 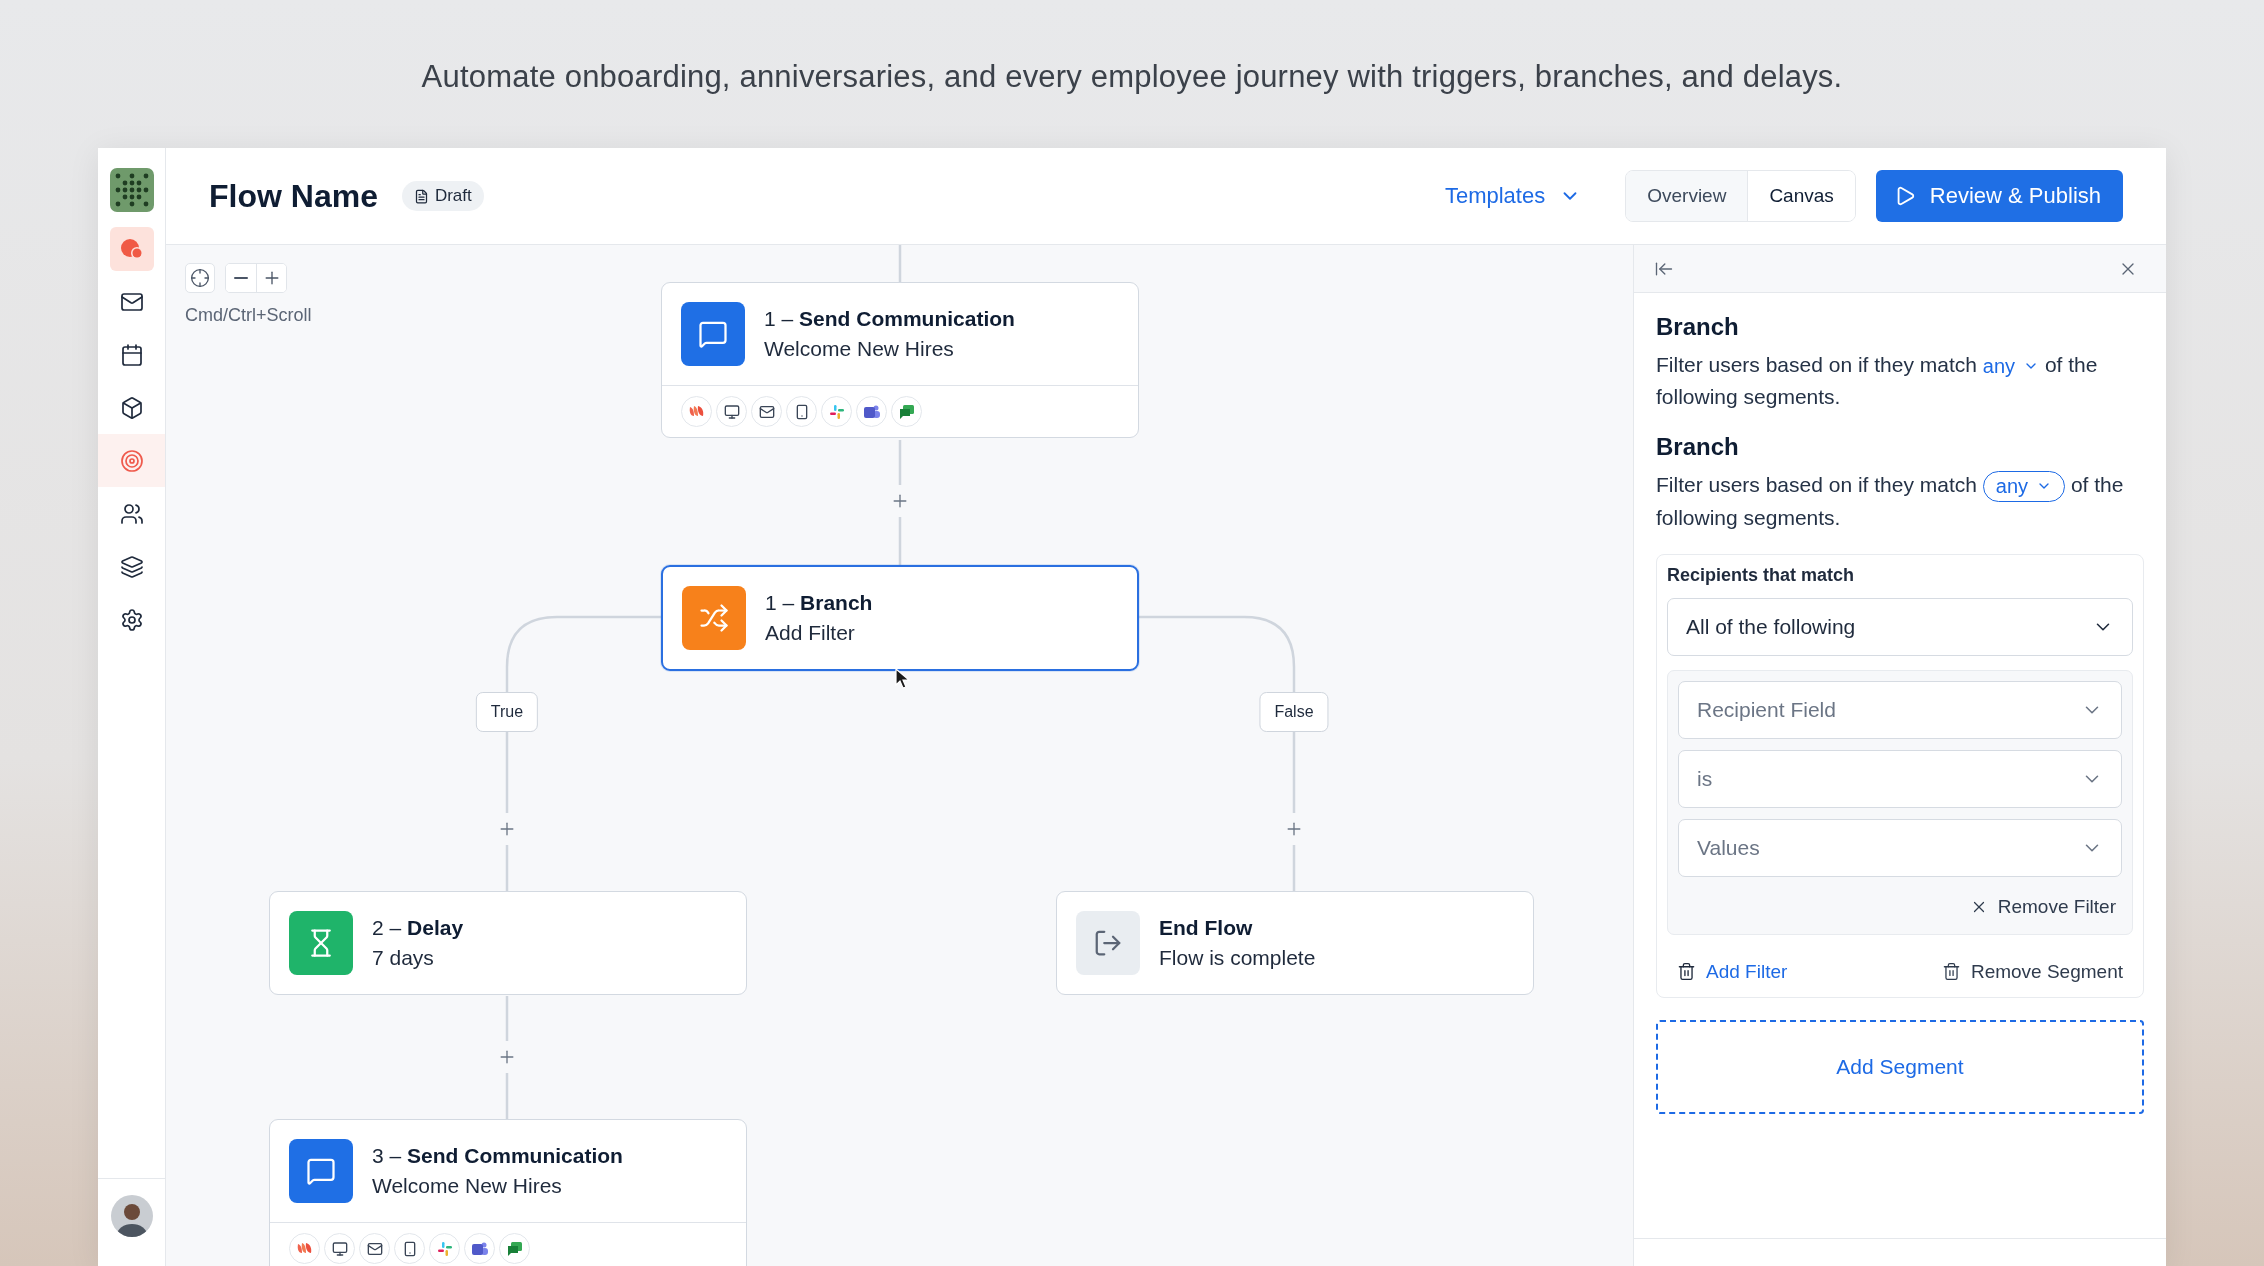 I want to click on branch-label: True, so click(x=507, y=712).